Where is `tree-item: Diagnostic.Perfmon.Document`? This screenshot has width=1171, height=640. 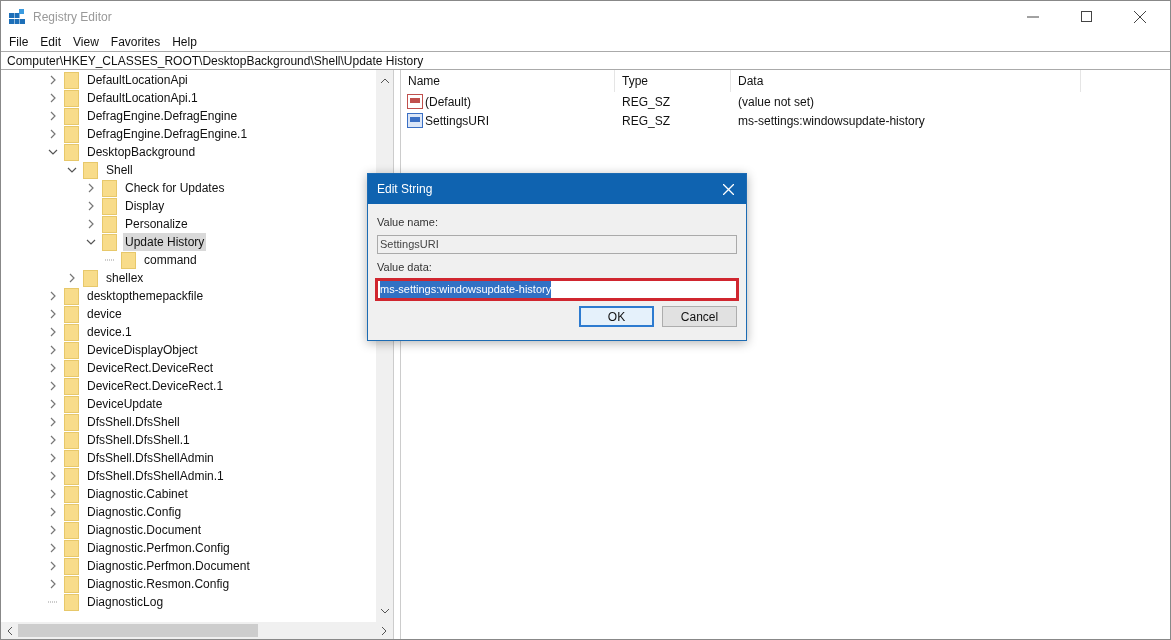 tree-item: Diagnostic.Perfmon.Document is located at coordinates (168, 566).